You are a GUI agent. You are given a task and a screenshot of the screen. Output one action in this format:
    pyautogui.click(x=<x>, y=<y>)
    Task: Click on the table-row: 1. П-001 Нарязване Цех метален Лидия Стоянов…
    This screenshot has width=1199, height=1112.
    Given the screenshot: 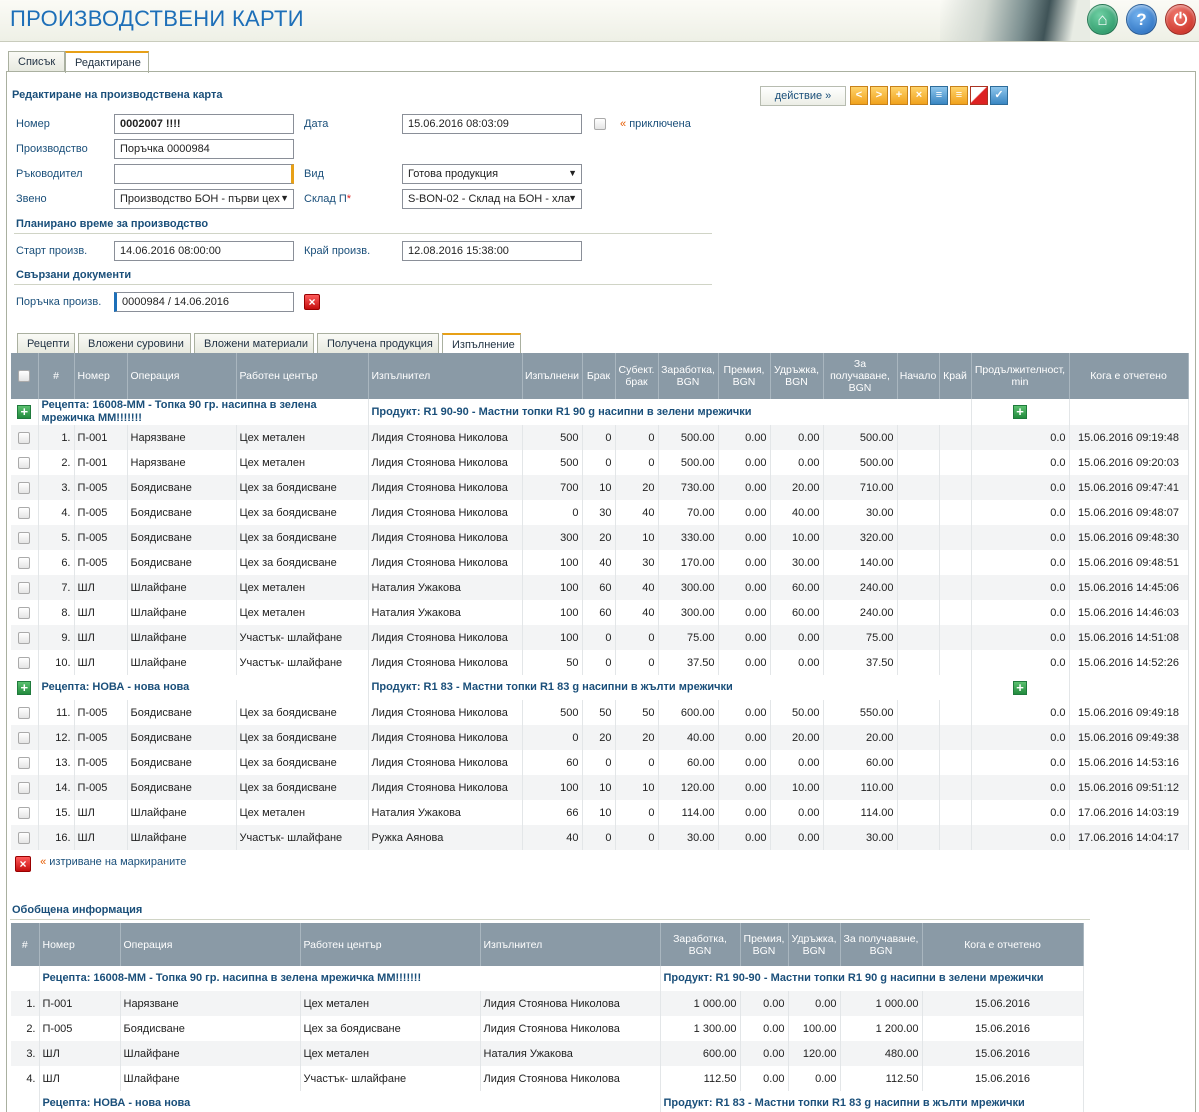 What is the action you would take?
    pyautogui.click(x=600, y=437)
    